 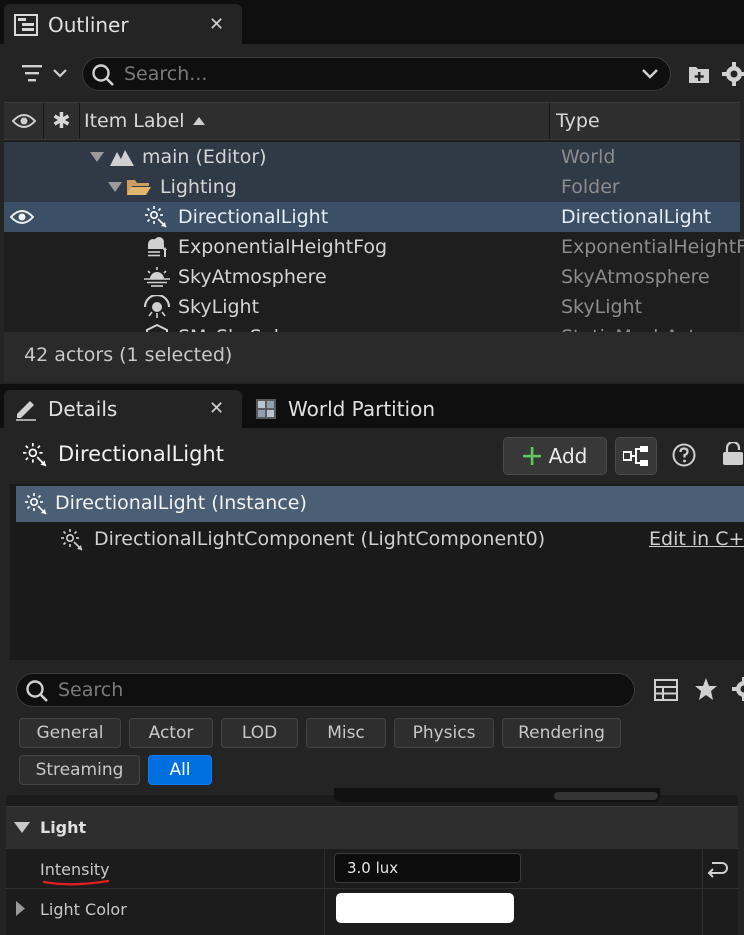 I want to click on outliner-tab-title: Outliner, so click(x=88, y=25).